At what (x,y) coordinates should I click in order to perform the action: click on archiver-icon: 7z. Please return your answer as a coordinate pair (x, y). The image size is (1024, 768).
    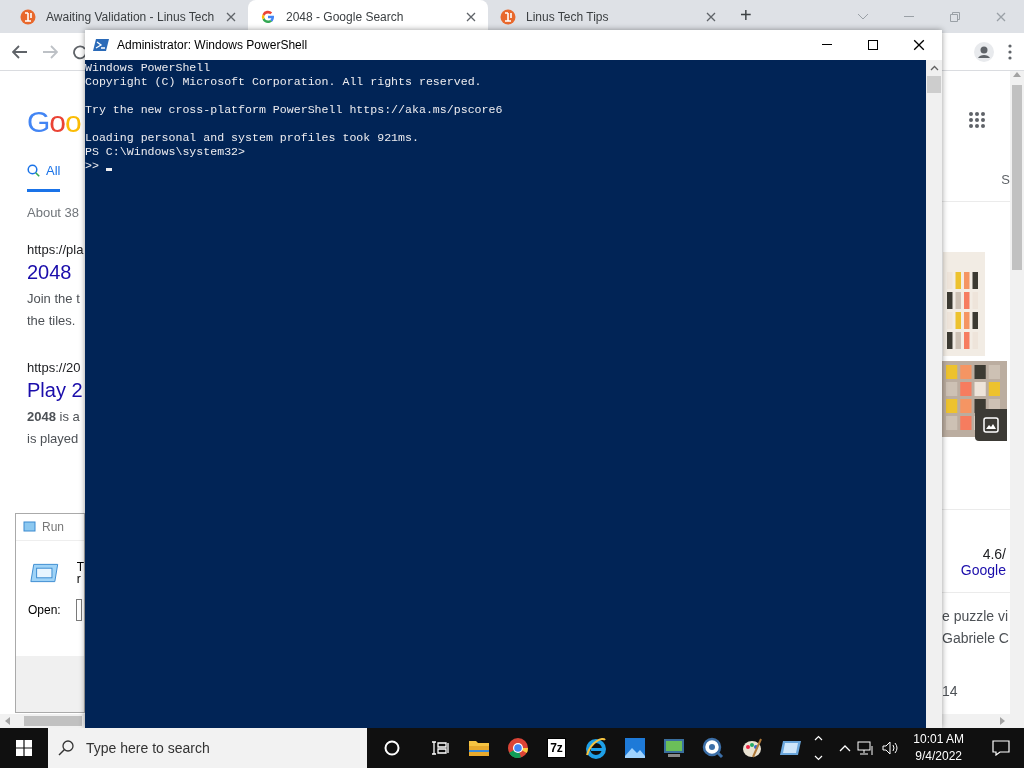
    Looking at the image, I should click on (556, 748).